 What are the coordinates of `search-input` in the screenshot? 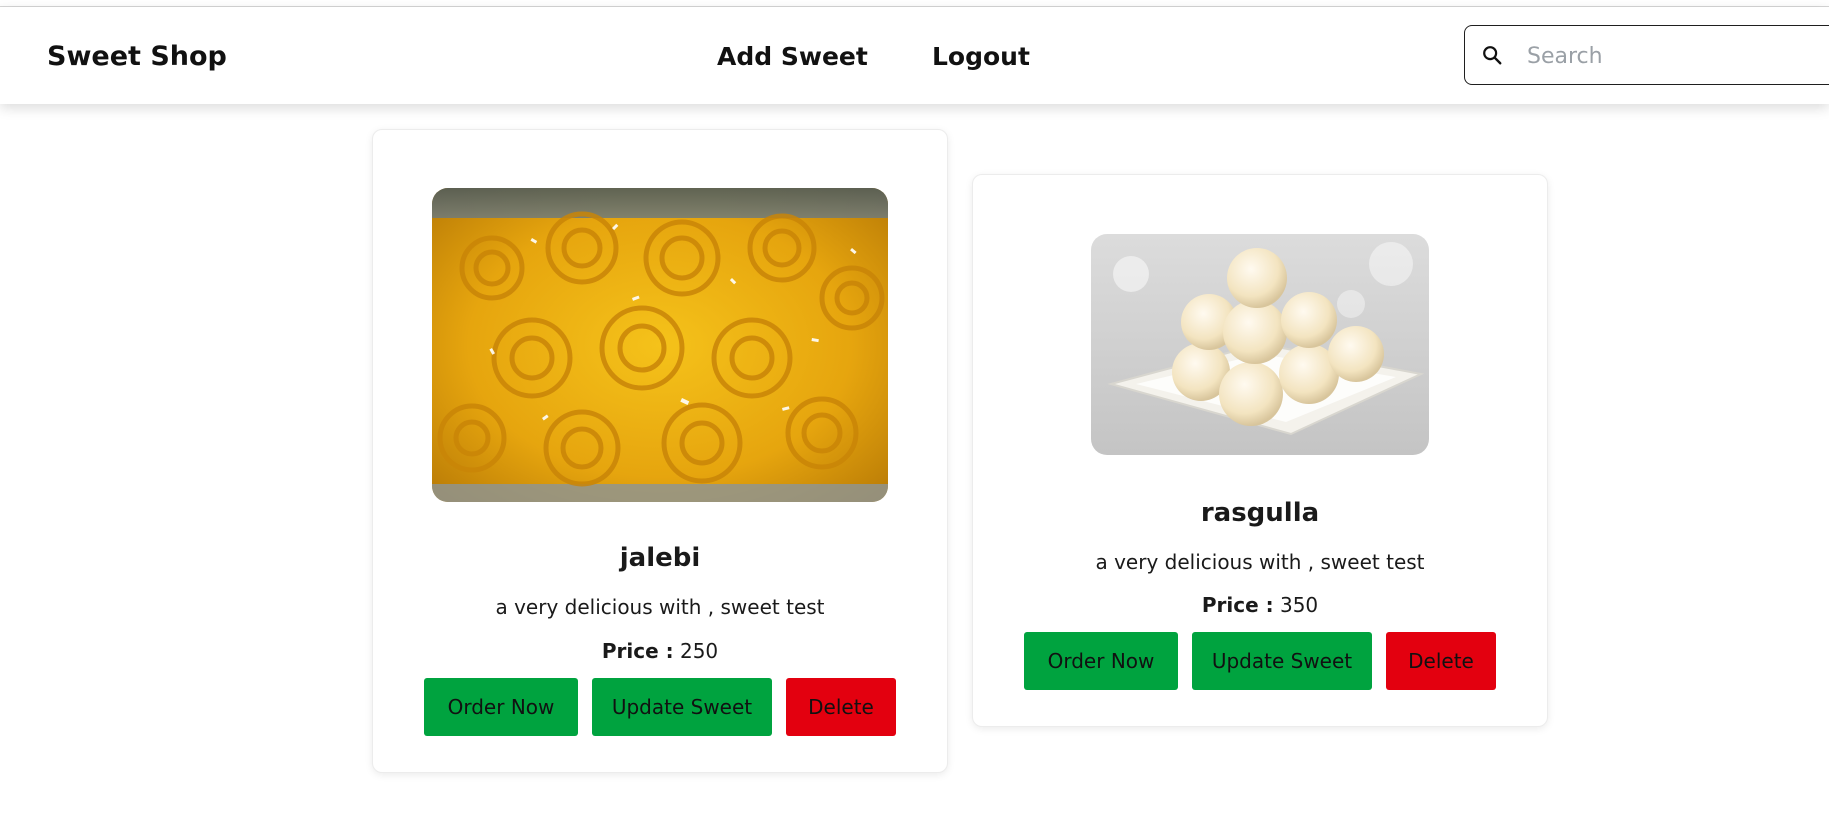 It's located at (1677, 56).